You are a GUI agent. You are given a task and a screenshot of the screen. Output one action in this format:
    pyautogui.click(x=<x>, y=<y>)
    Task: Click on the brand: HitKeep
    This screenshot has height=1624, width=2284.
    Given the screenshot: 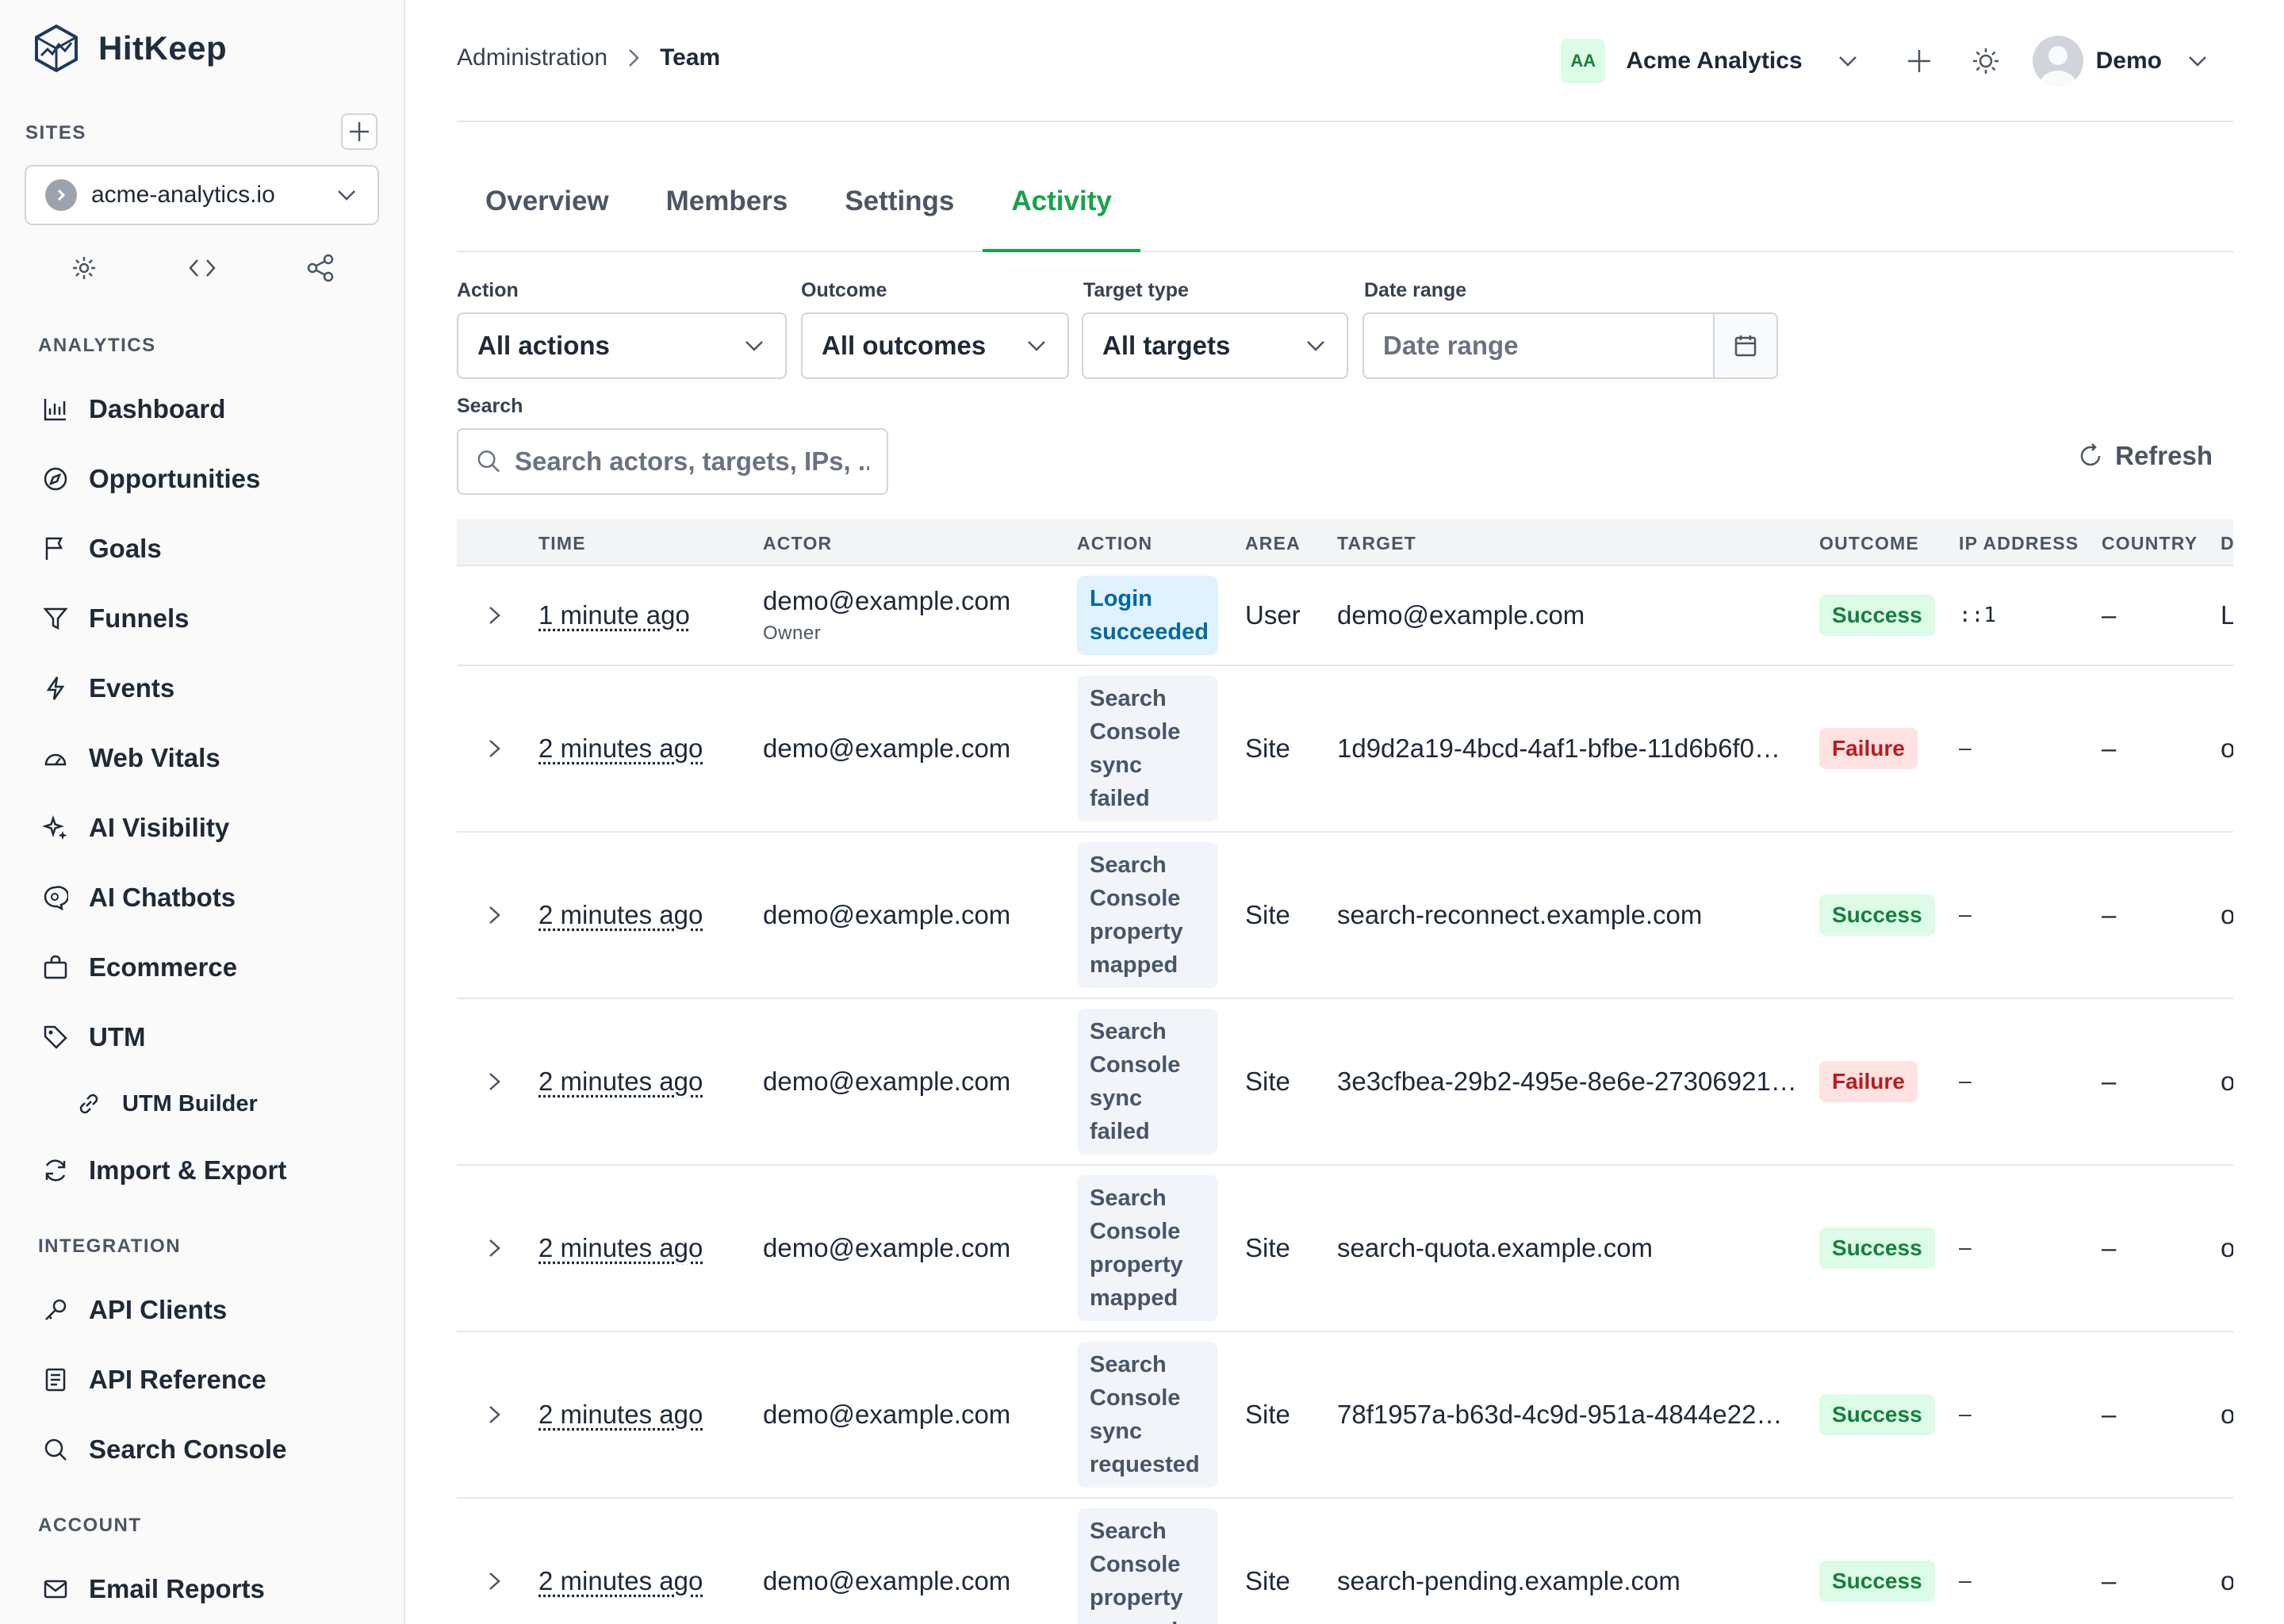 What is the action you would take?
    pyautogui.click(x=130, y=48)
    